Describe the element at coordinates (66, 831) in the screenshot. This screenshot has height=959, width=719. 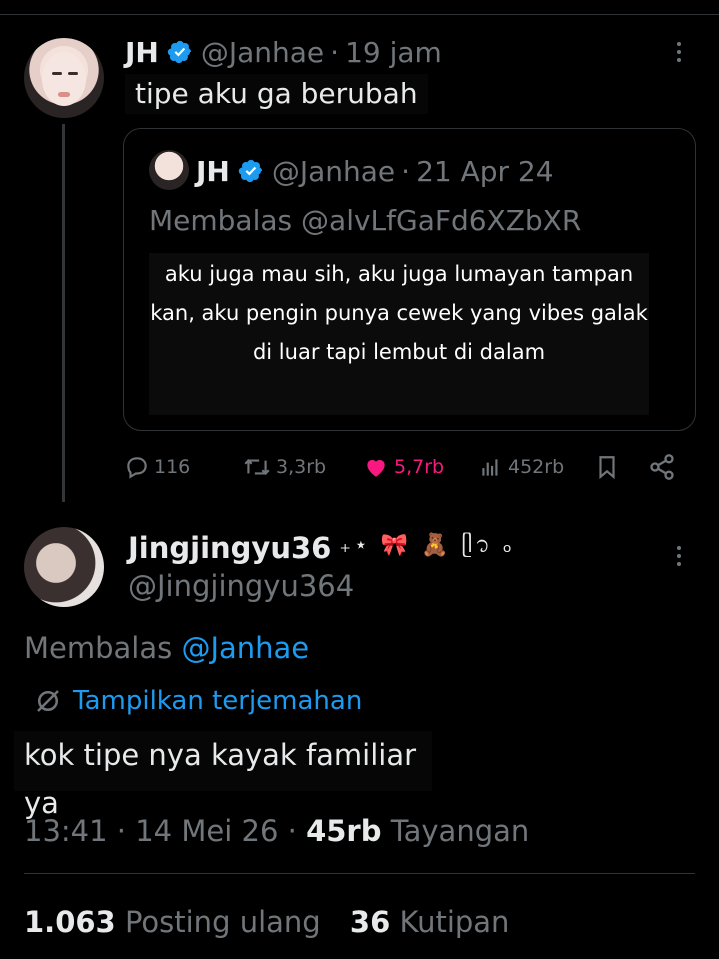
I see `post-time: 13:41` at that location.